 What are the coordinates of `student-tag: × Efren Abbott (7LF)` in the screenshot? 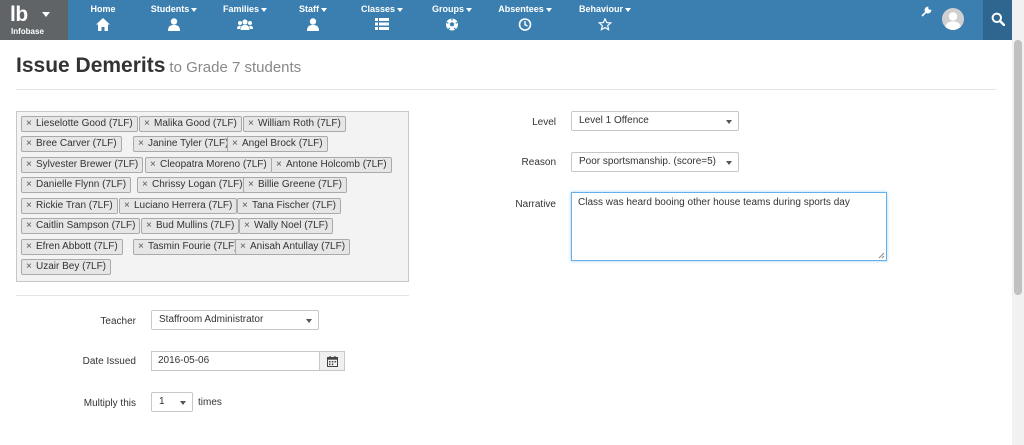 It's located at (72, 247).